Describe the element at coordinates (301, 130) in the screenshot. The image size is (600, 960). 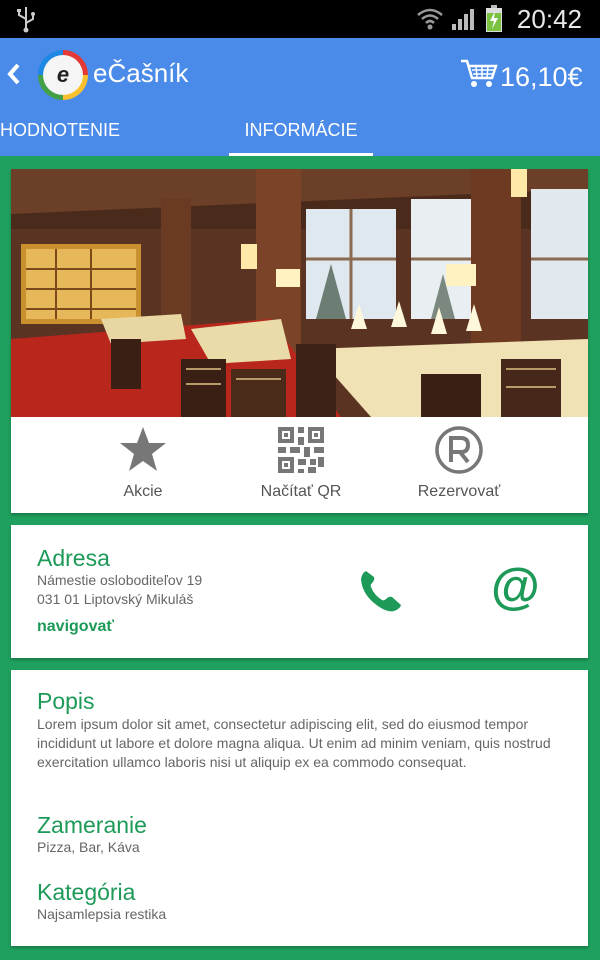
I see `tab-label: INFORMÁCIE` at that location.